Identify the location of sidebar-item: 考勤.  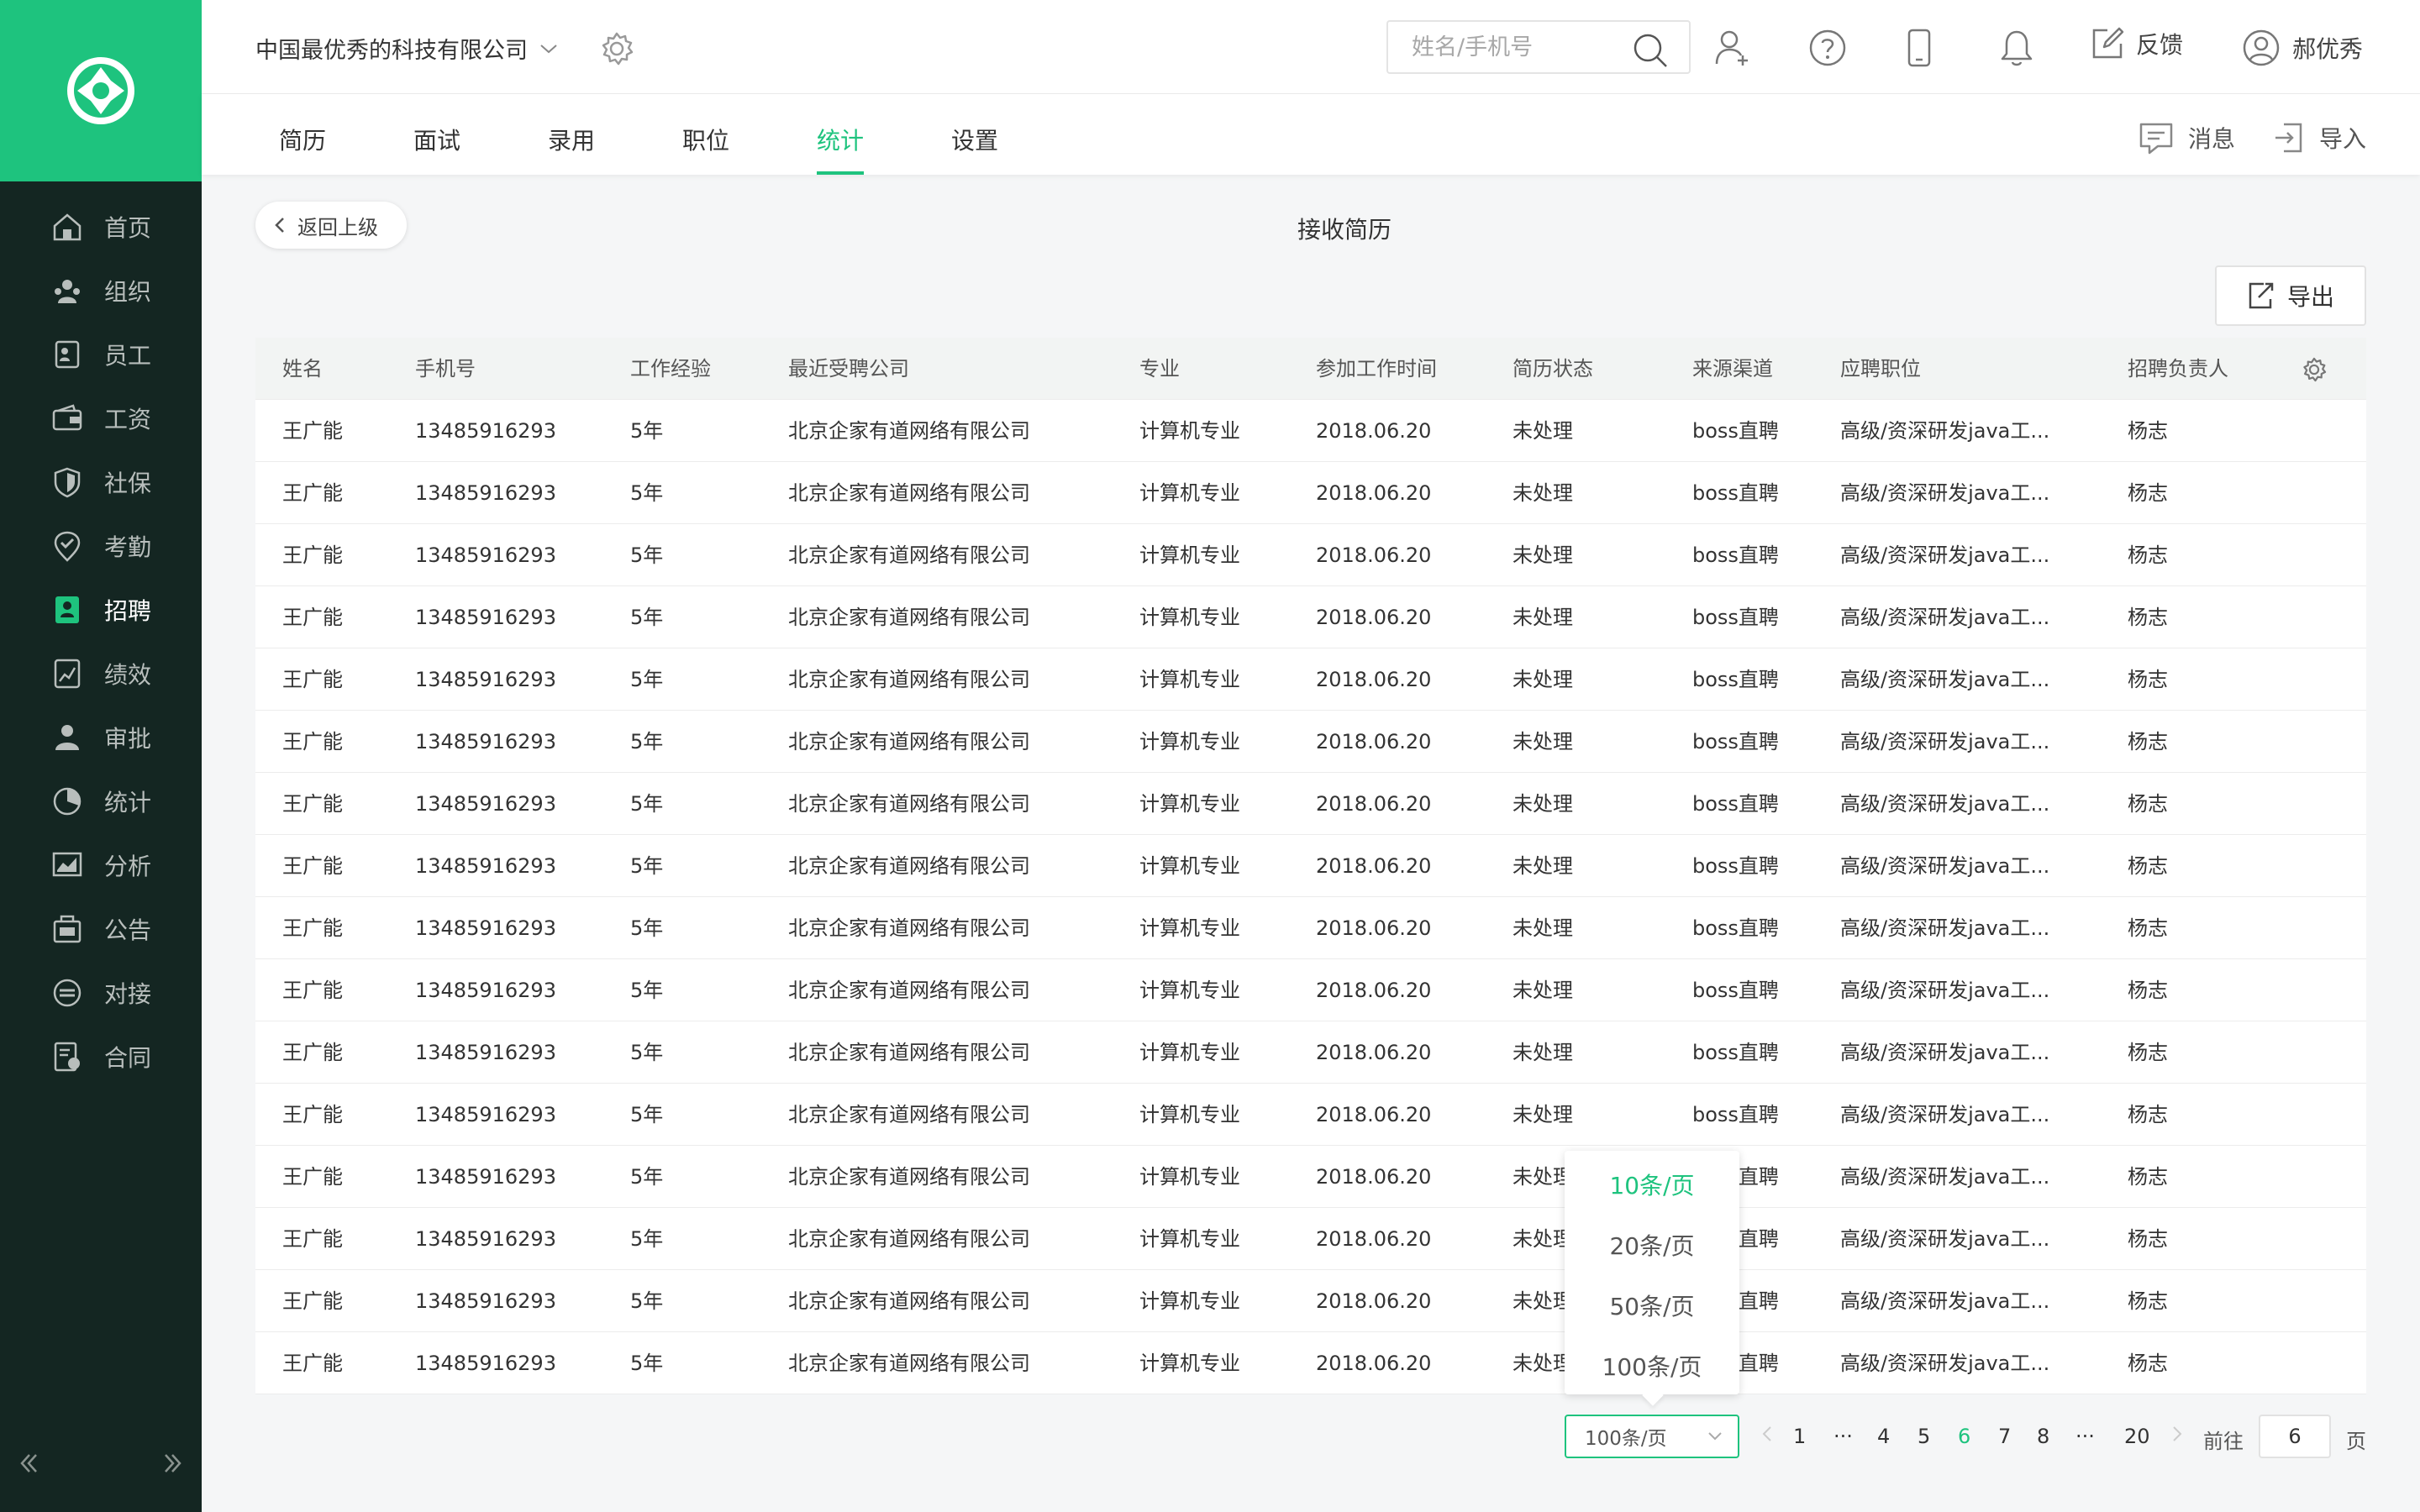
(101, 546).